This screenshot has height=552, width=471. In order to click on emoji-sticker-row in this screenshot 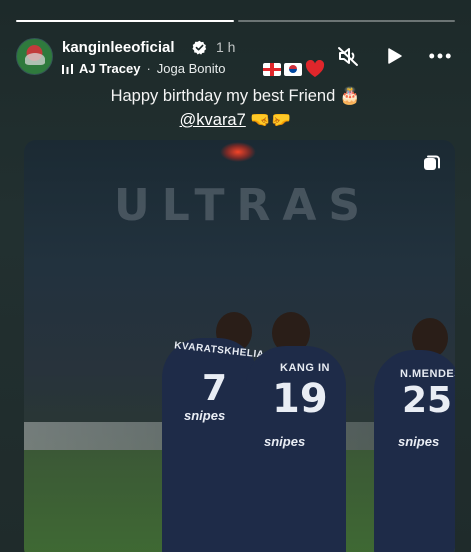, I will do `click(294, 69)`.